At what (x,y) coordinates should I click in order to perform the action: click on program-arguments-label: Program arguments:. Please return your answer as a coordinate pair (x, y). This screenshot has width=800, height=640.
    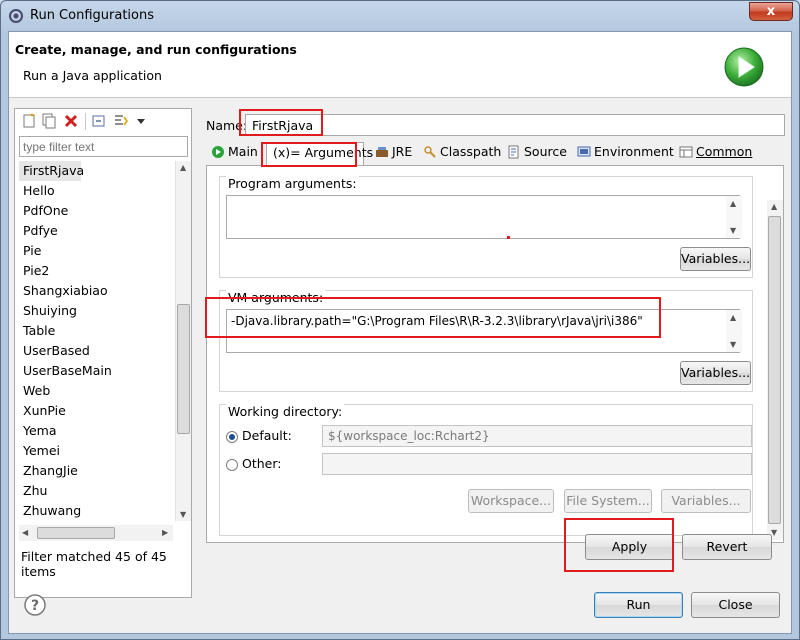
    Looking at the image, I should click on (292, 183).